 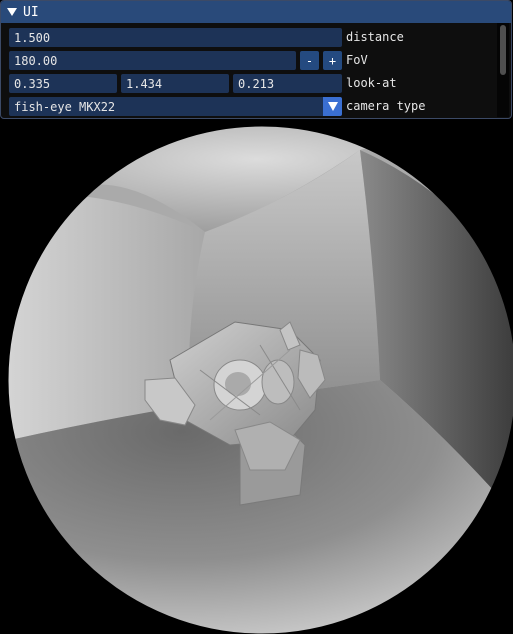 I want to click on panel-title: UI, so click(x=31, y=12).